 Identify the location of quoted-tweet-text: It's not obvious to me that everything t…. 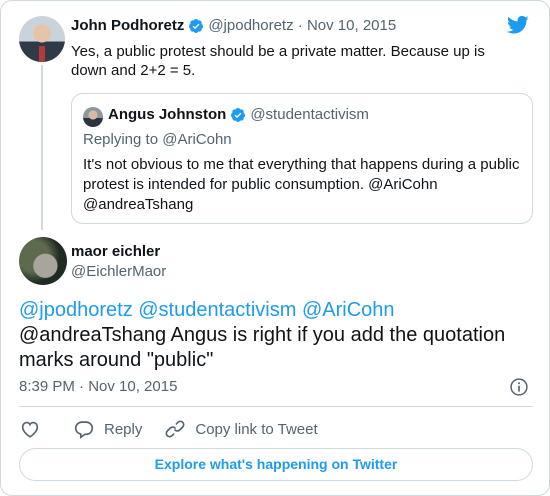
(301, 184).